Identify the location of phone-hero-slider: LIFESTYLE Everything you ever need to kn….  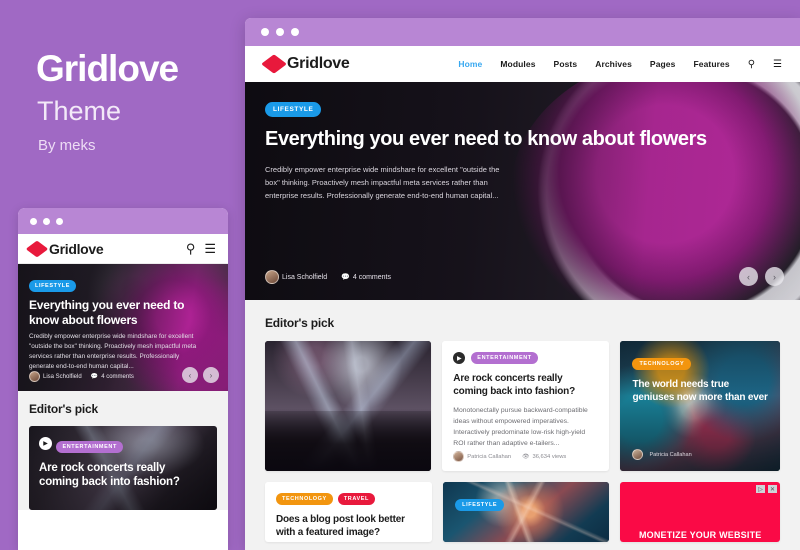
(123, 327).